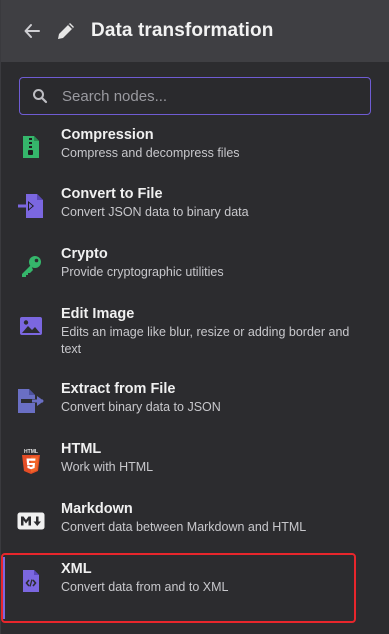 The image size is (389, 634). What do you see at coordinates (215, 96) in the screenshot?
I see `search-input` at bounding box center [215, 96].